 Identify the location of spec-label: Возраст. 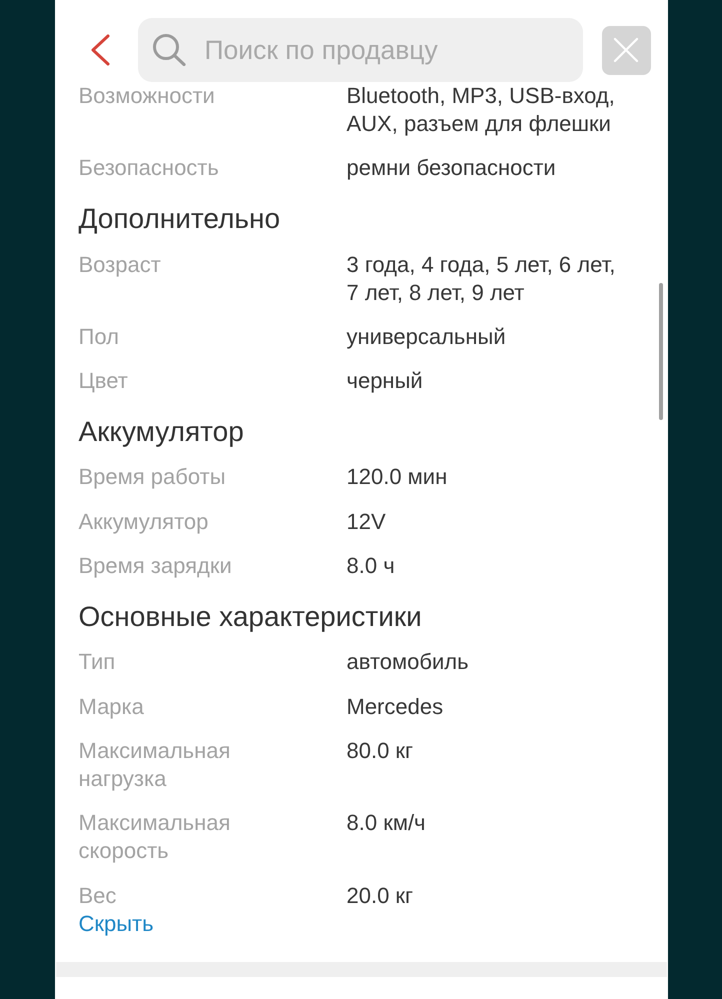
(120, 264).